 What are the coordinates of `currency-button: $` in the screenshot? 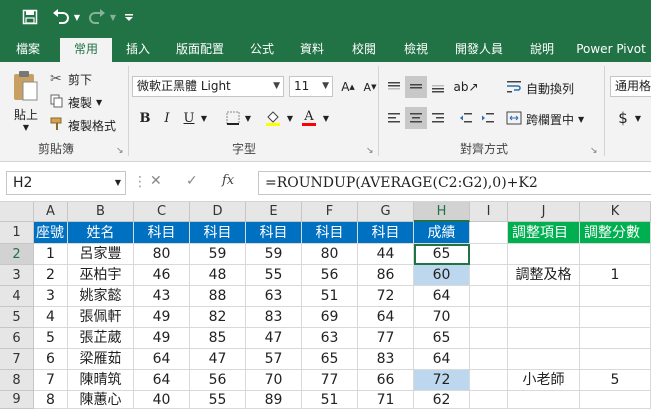 It's located at (623, 118).